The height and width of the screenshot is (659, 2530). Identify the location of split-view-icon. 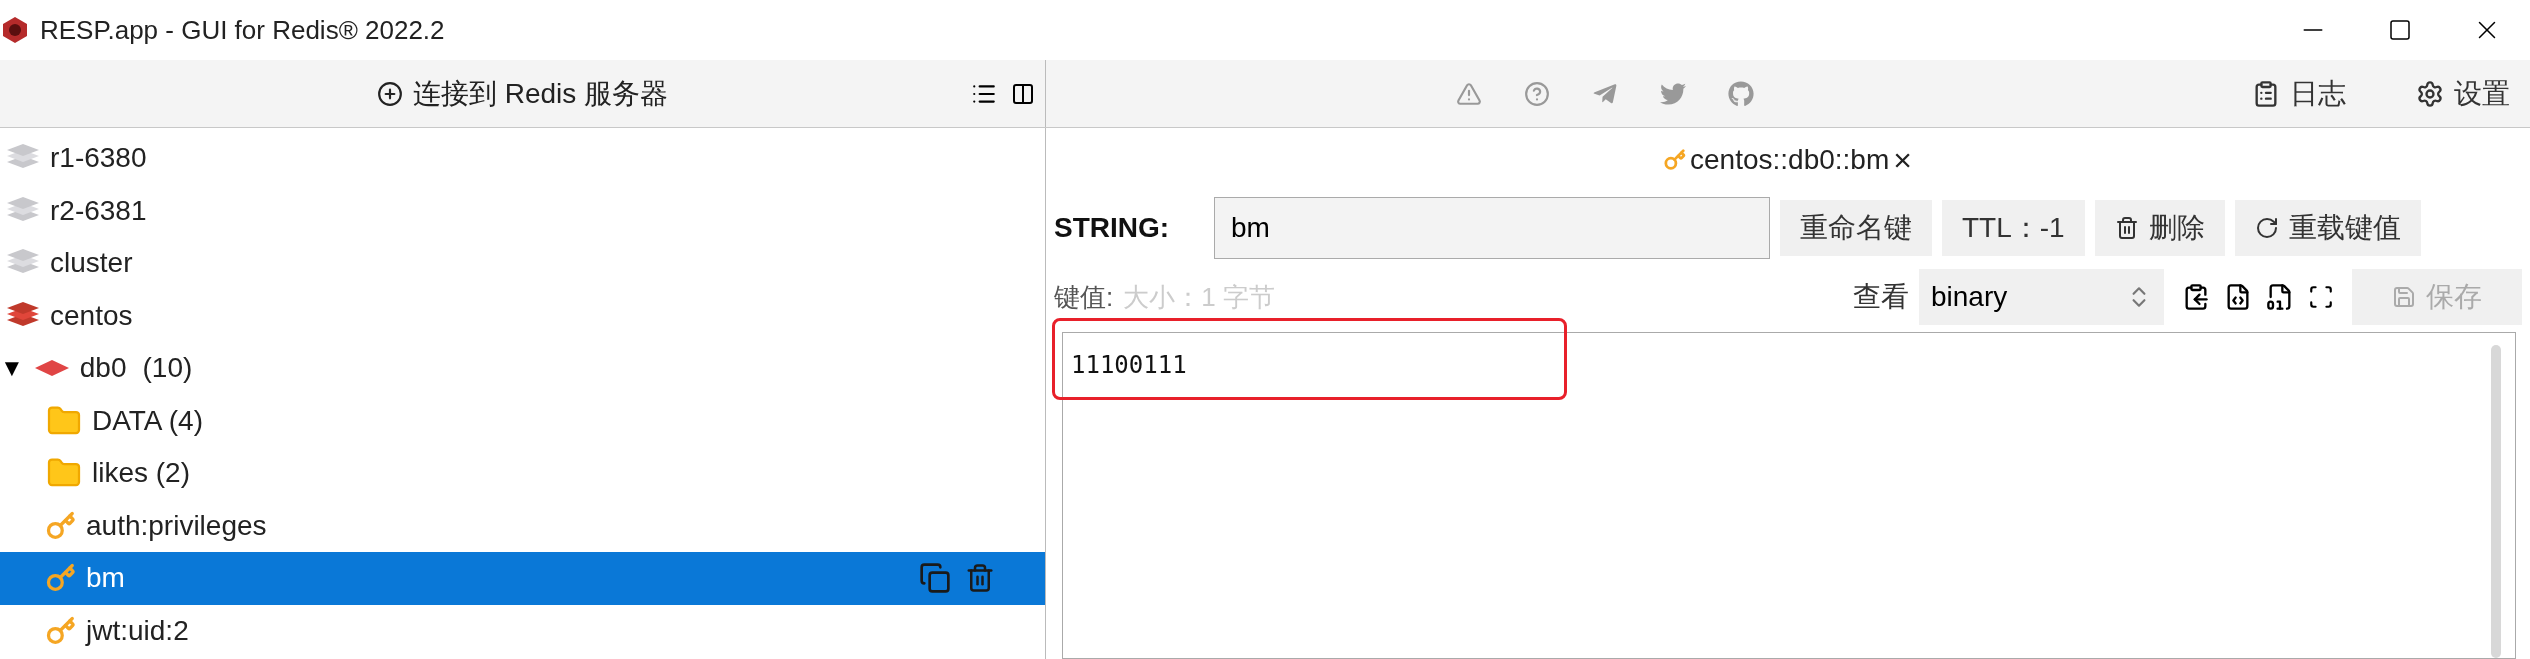
(1023, 93).